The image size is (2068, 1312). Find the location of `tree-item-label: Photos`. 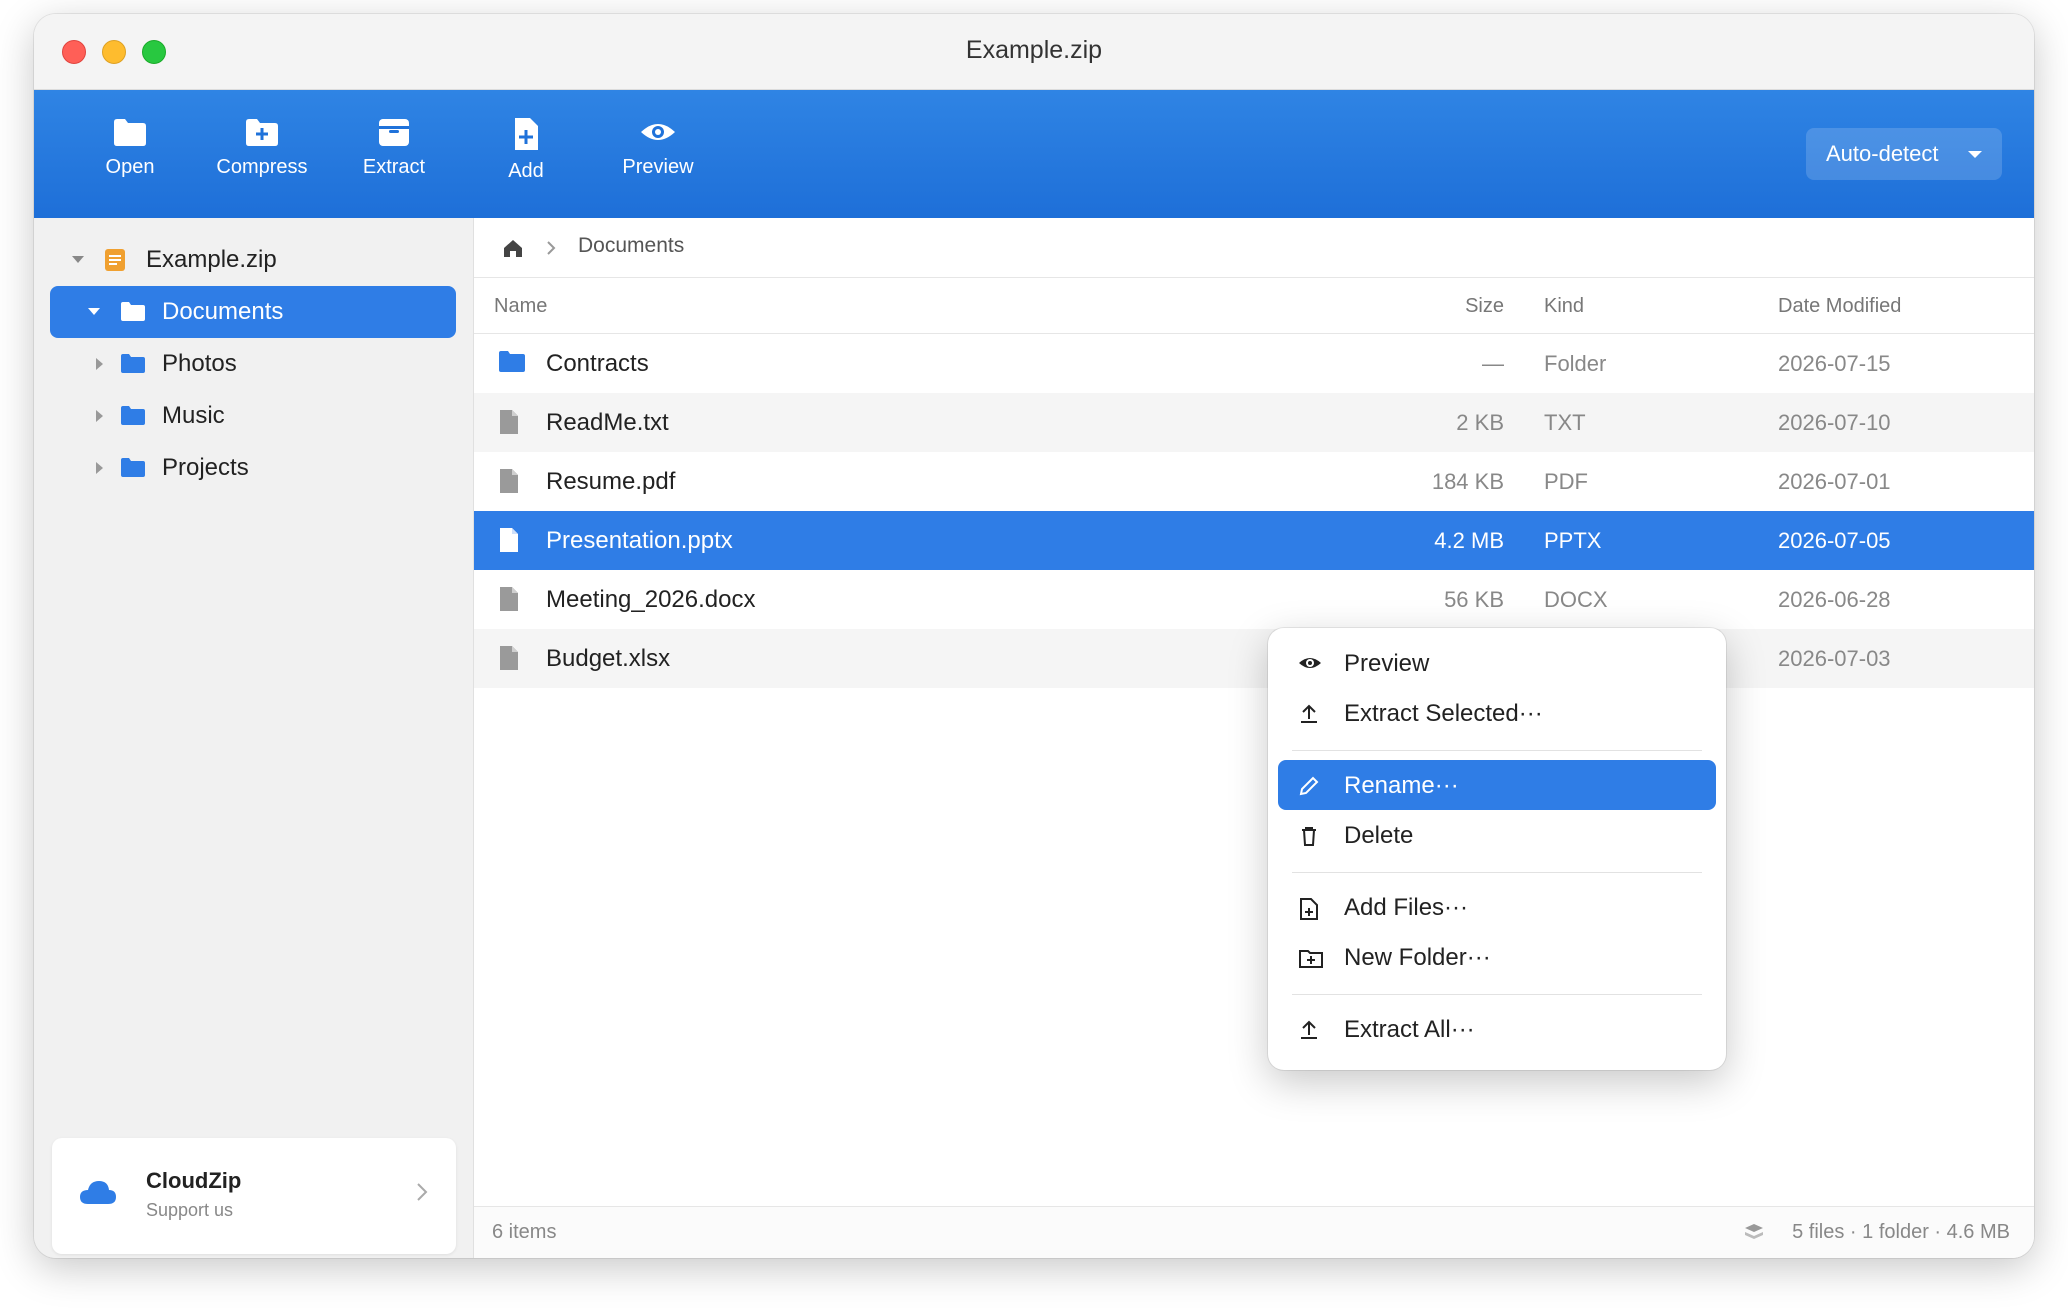

tree-item-label: Photos is located at coordinates (199, 363).